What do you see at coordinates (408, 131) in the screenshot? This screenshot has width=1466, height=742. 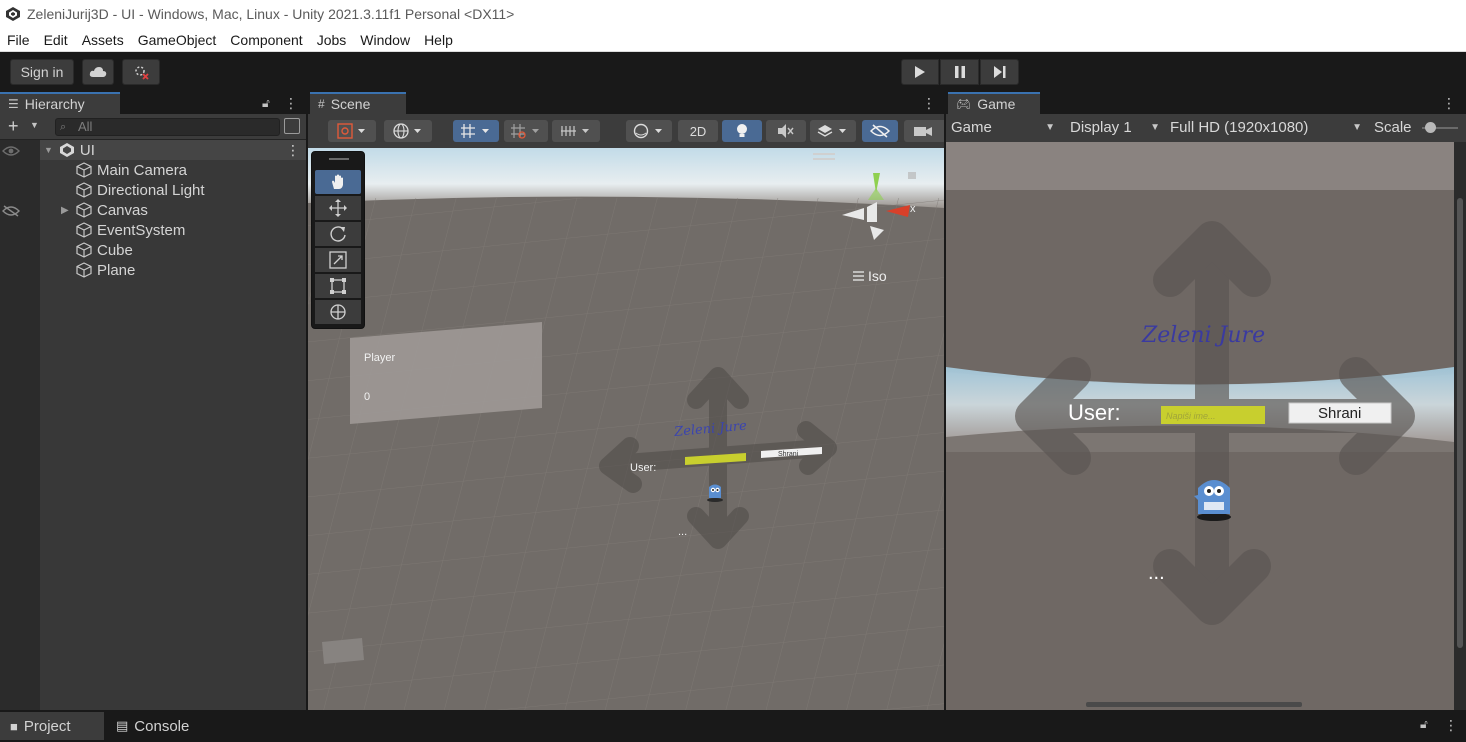 I see `global-local-button` at bounding box center [408, 131].